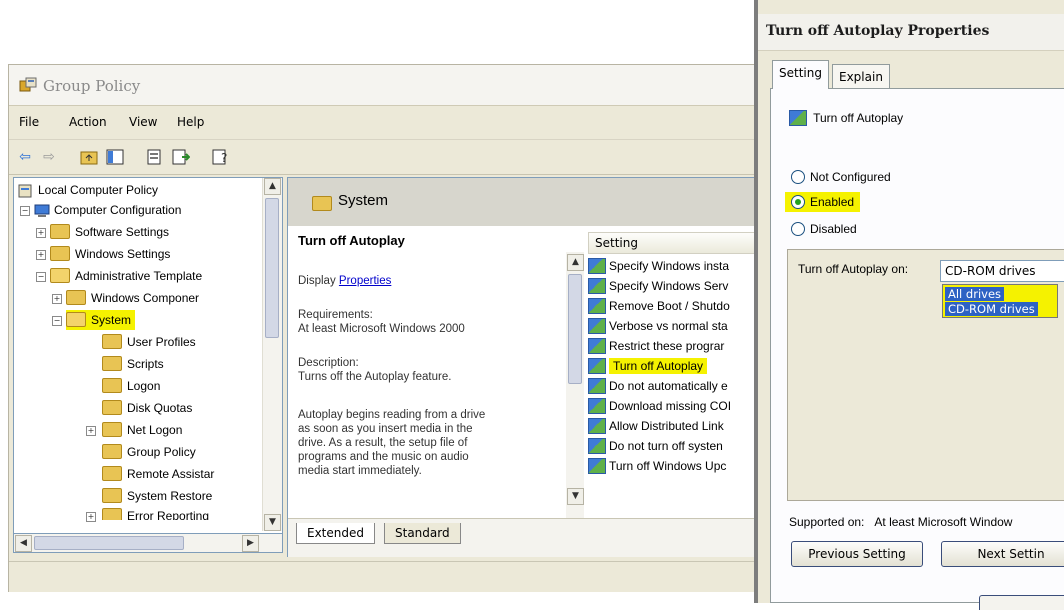  I want to click on dropdown-option-all-drives: All drives, so click(975, 294).